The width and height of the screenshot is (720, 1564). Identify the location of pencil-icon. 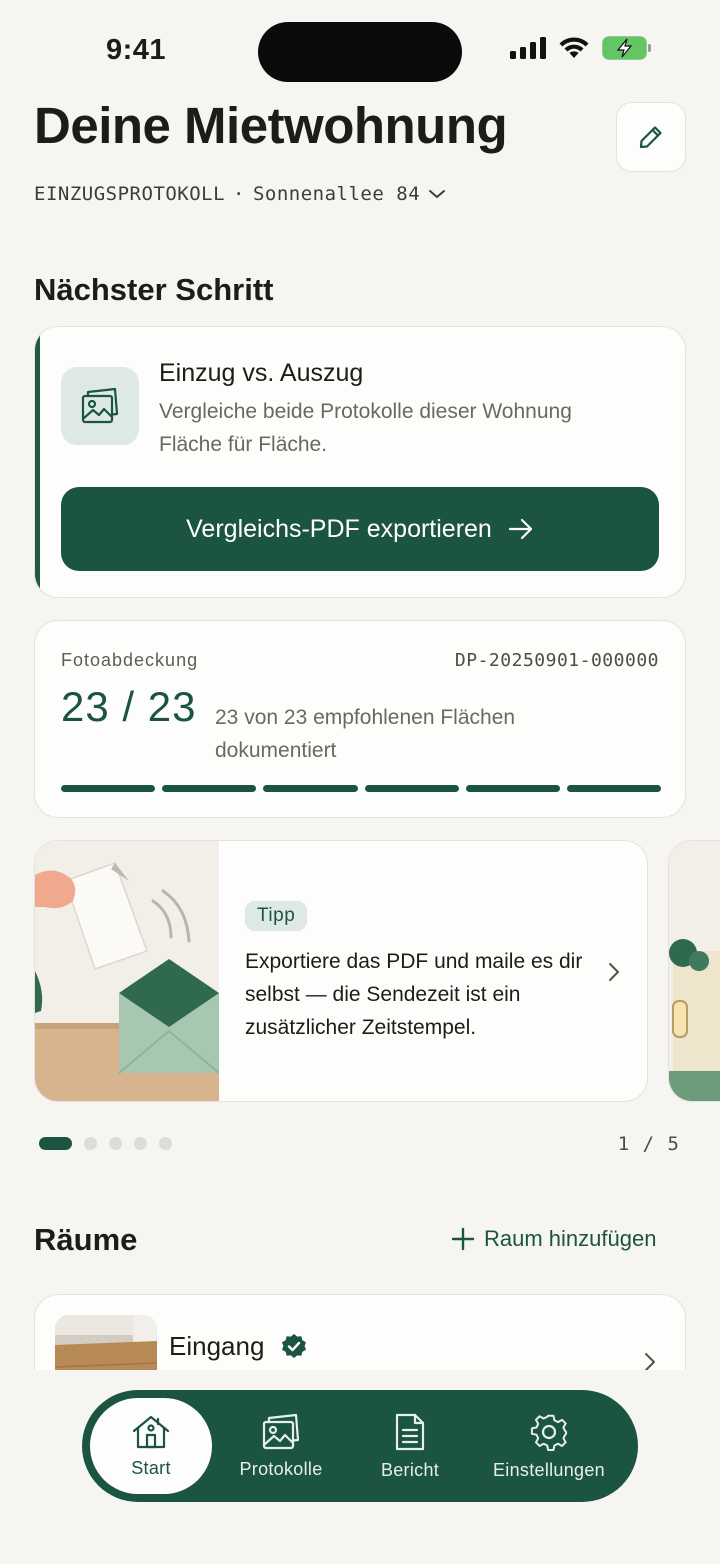
(650, 137).